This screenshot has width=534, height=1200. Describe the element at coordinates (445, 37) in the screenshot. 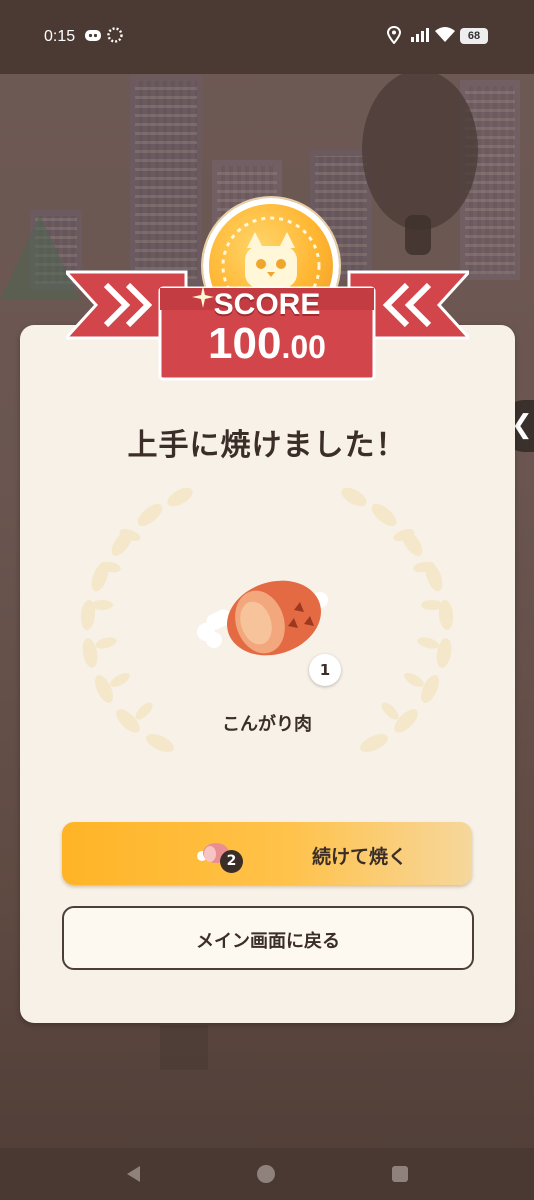

I see `wifi-icon` at that location.